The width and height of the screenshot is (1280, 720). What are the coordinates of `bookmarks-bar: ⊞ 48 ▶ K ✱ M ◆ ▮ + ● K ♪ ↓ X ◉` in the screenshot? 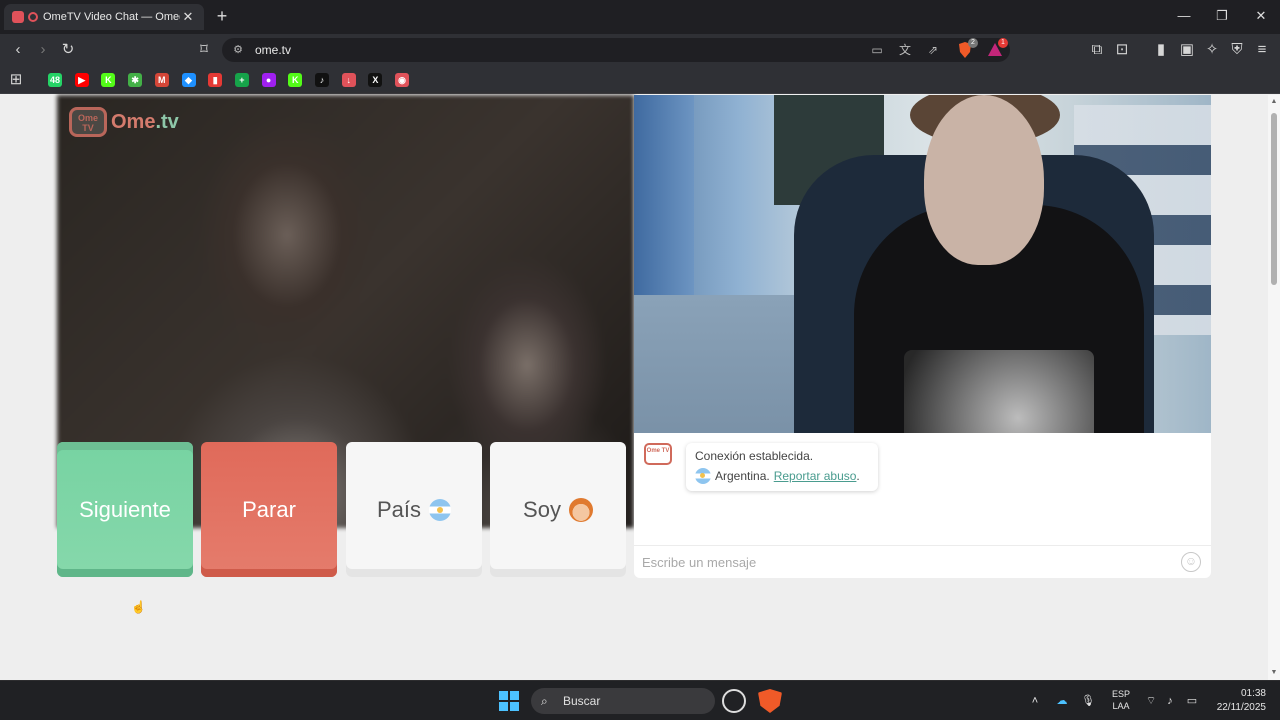 It's located at (640, 80).